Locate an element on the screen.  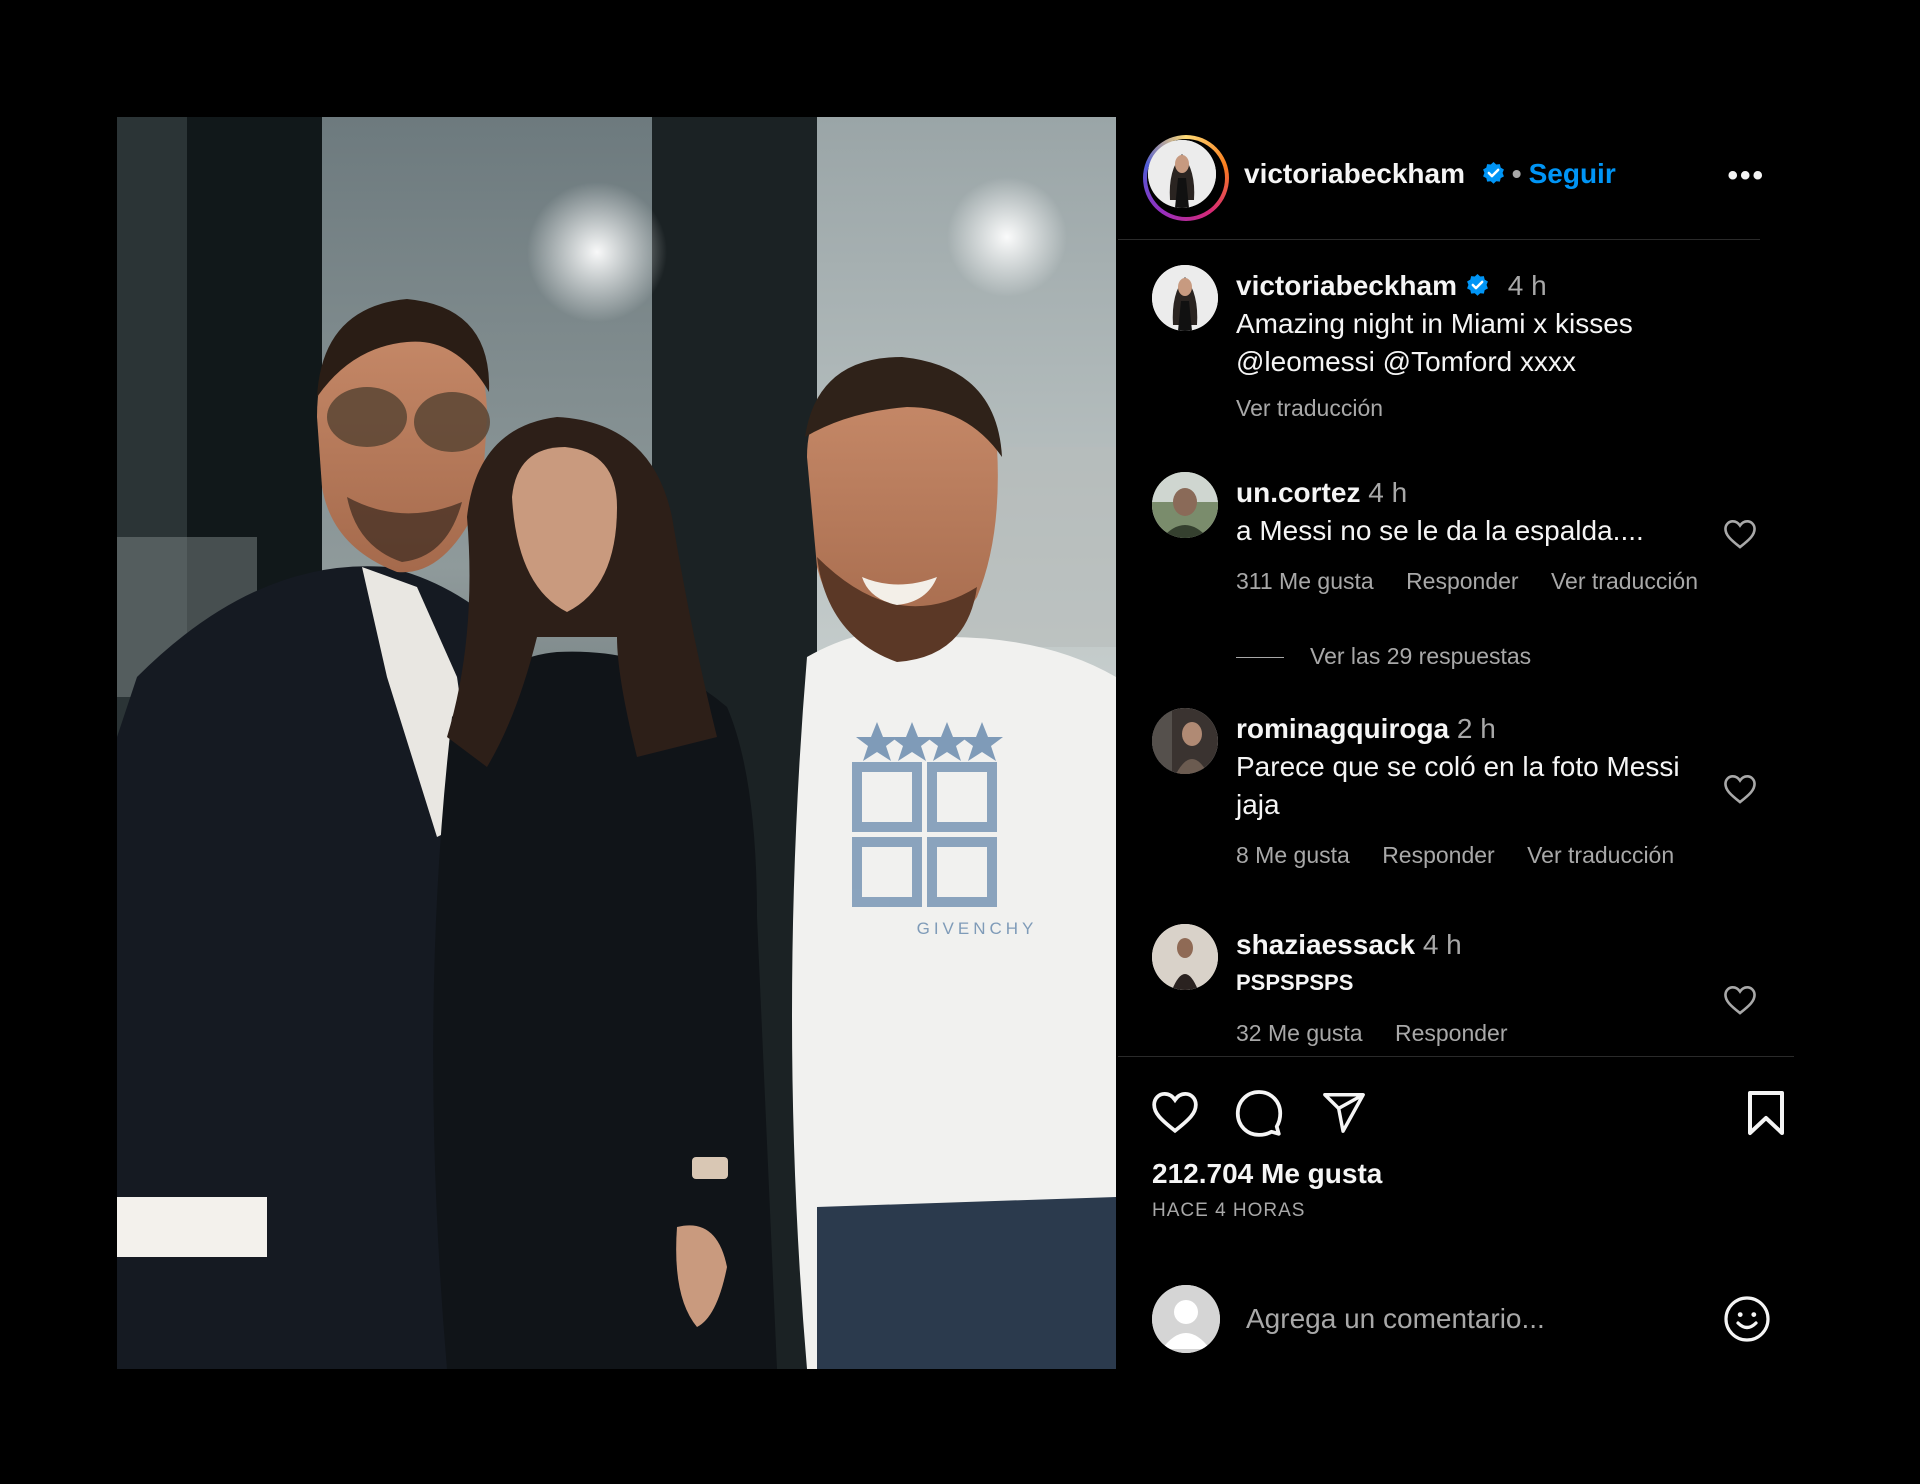
view-replies-label: Ver las 29 respuestas is located at coordinates (1420, 656).